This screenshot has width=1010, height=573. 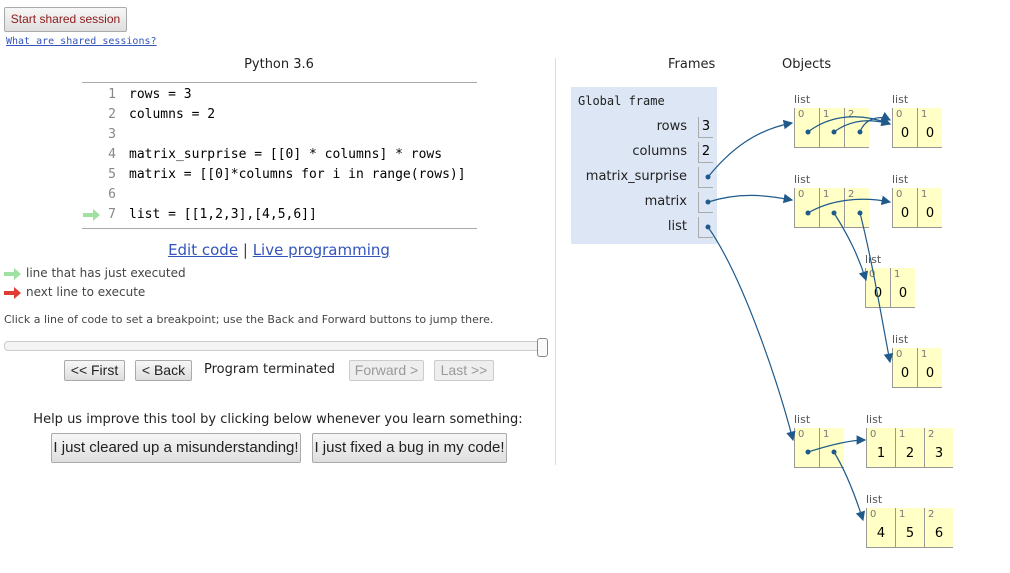 What do you see at coordinates (750, 198) in the screenshot?
I see `pointer-matrix` at bounding box center [750, 198].